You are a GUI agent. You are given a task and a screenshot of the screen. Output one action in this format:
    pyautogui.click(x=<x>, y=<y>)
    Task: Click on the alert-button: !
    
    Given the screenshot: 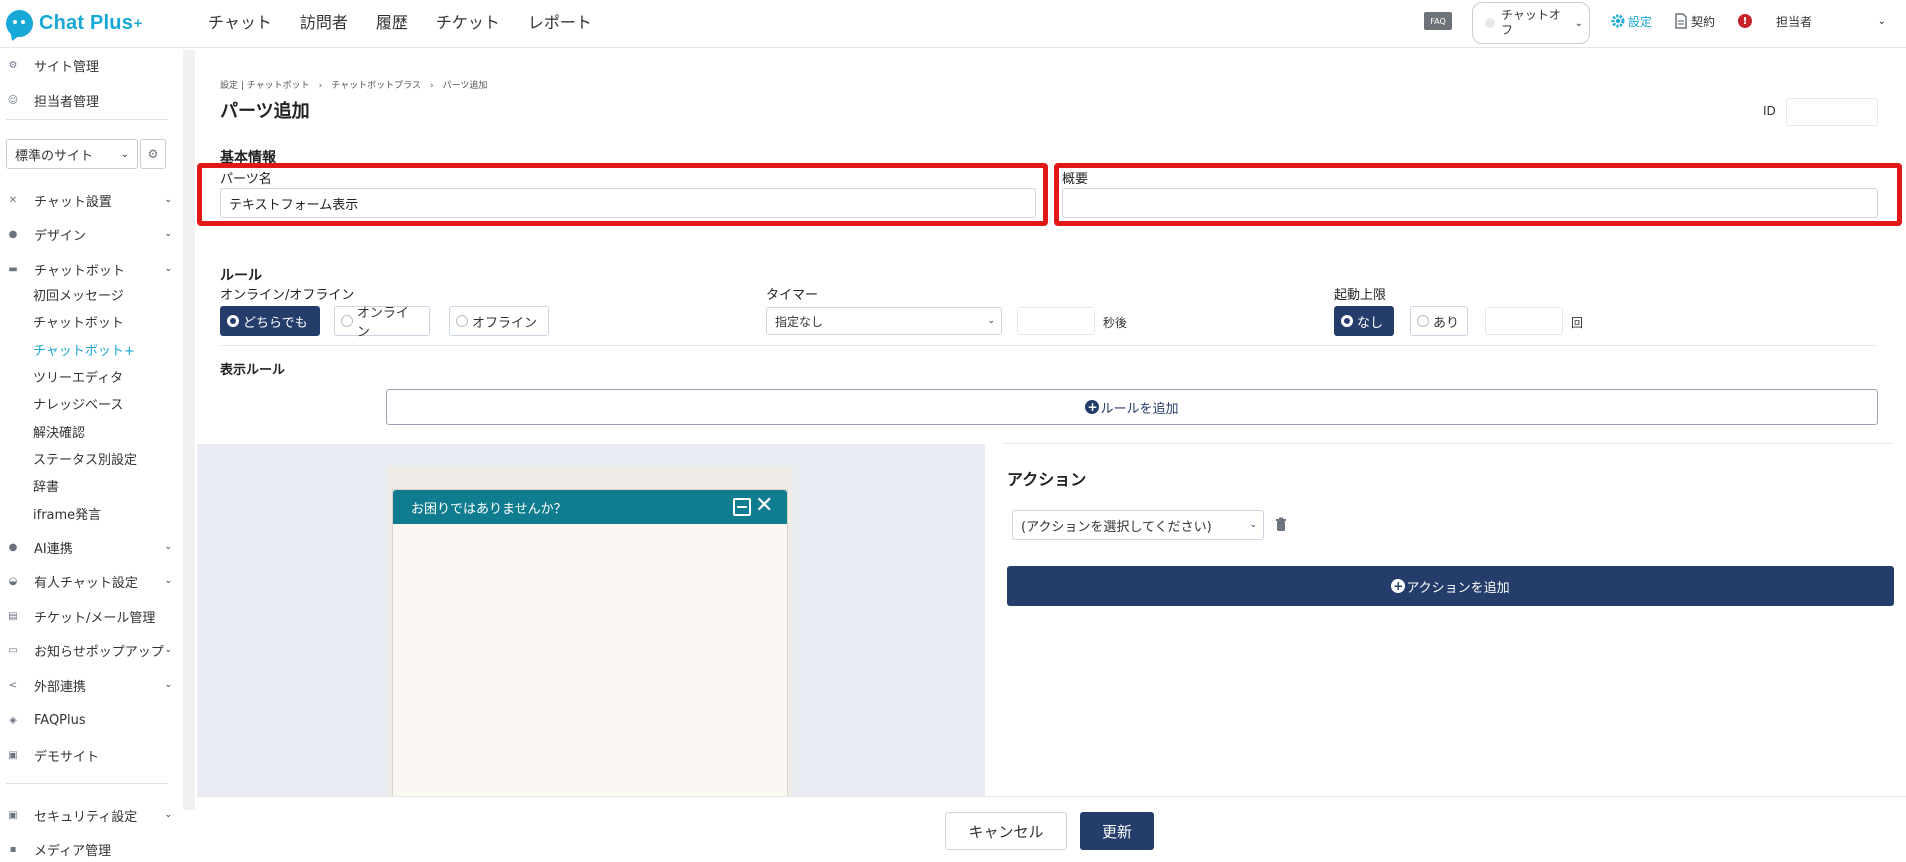 What is the action you would take?
    pyautogui.click(x=1745, y=21)
    